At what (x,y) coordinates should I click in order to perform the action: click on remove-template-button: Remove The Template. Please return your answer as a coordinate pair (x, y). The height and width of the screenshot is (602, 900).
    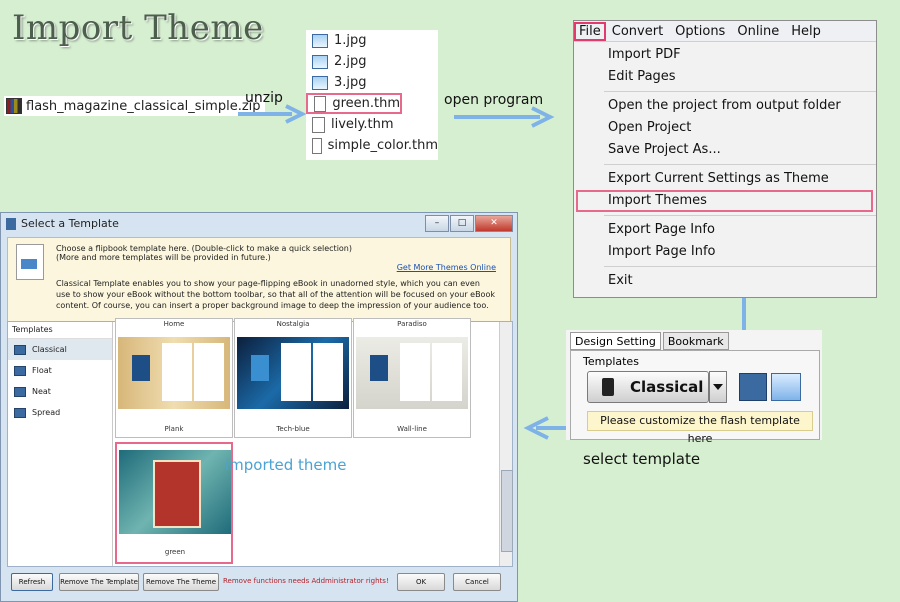
    Looking at the image, I should click on (99, 582).